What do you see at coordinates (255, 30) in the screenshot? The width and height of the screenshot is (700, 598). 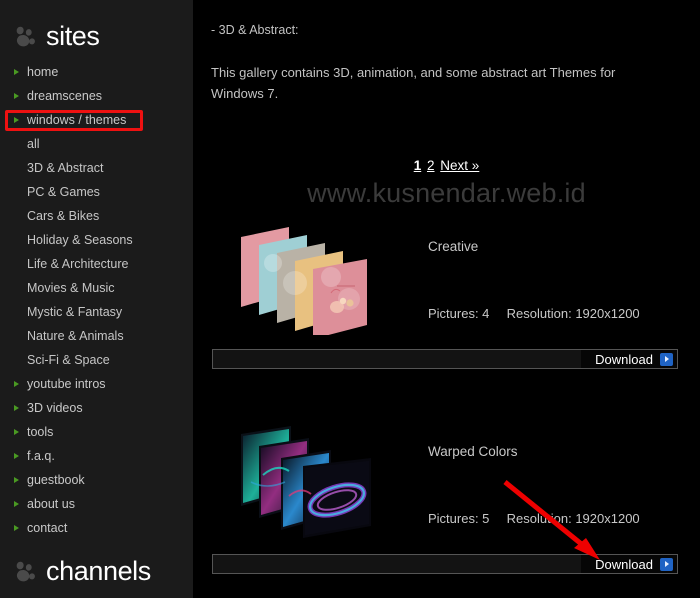 I see `page-title: - 3D & Abstract:` at bounding box center [255, 30].